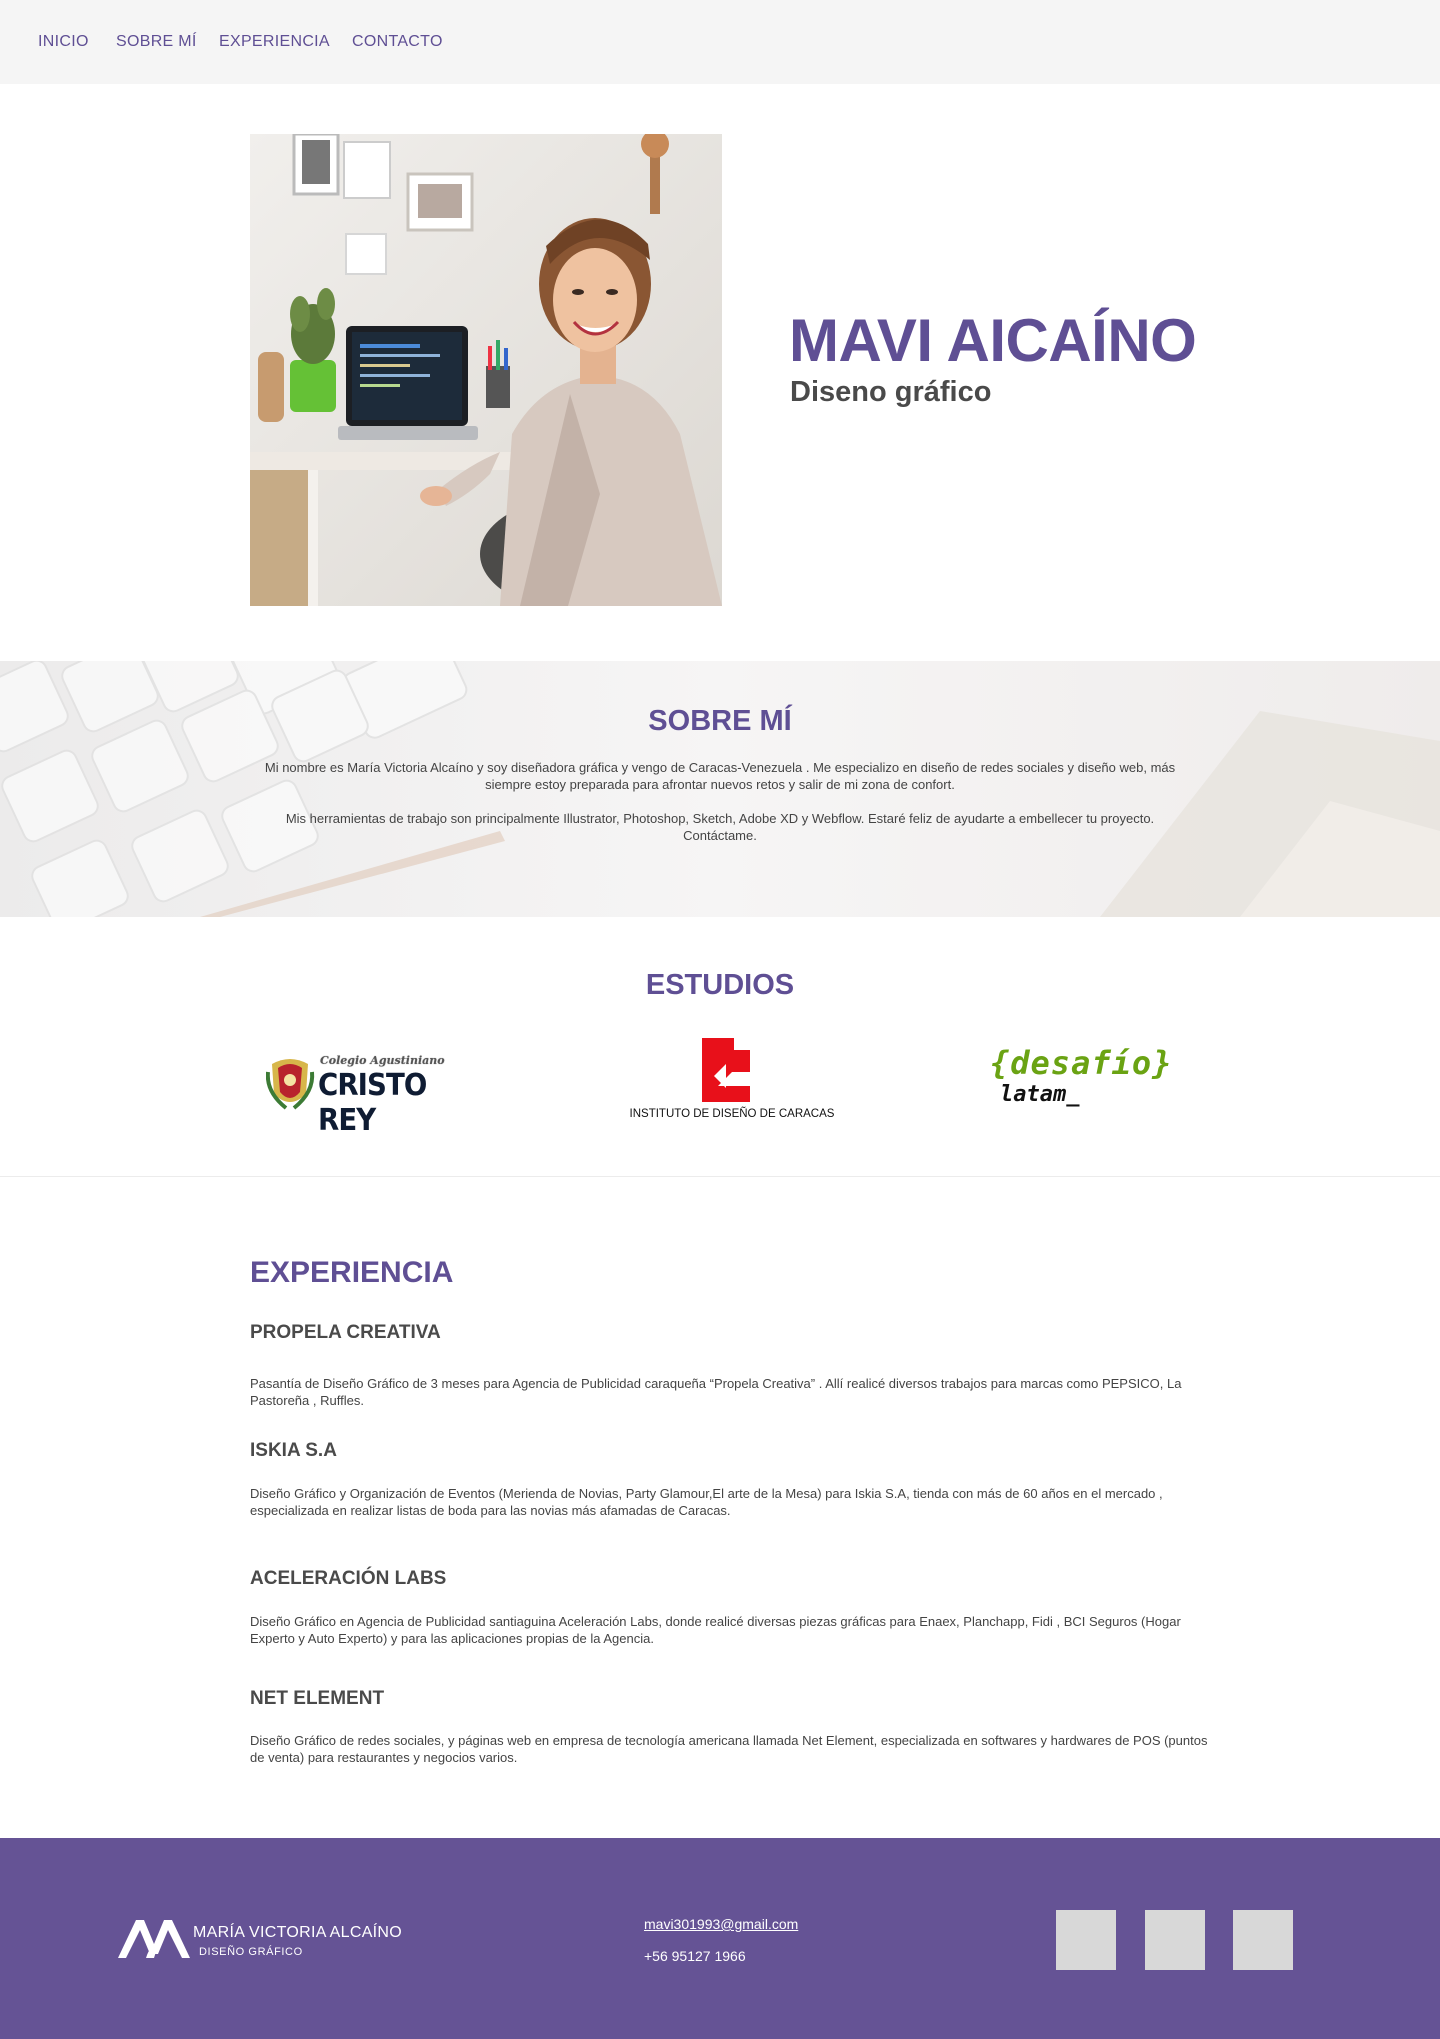  Describe the element at coordinates (720, 985) in the screenshot. I see `studies-title: ESTUDIOS` at that location.